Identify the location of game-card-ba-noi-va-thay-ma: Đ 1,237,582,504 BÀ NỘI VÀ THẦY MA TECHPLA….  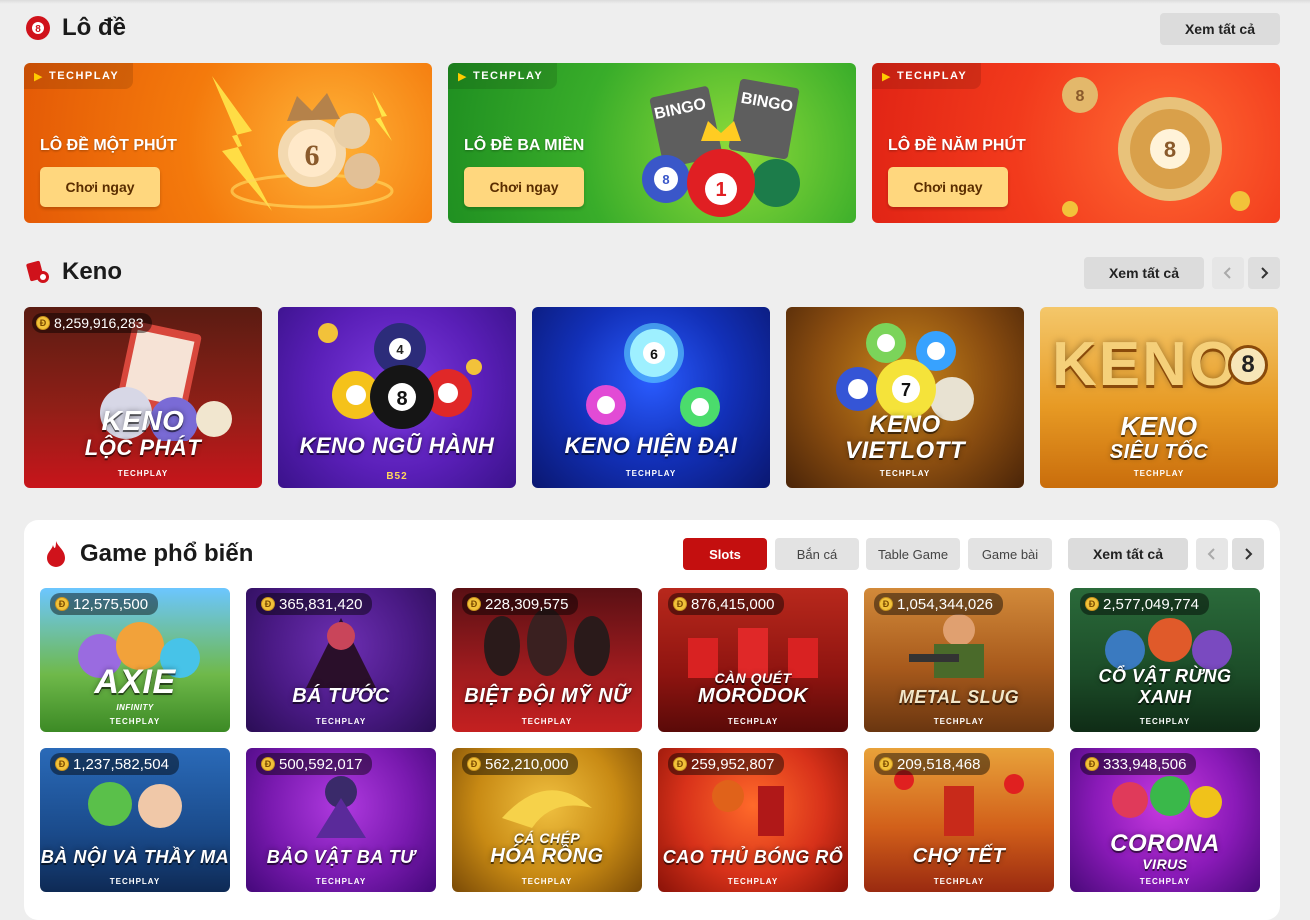
(135, 820).